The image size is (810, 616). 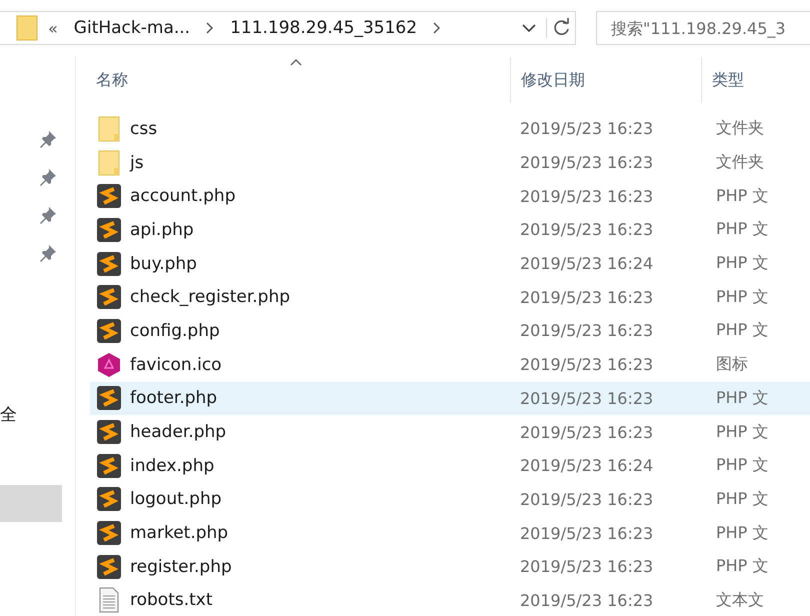 I want to click on file-name: market.php, so click(x=179, y=533).